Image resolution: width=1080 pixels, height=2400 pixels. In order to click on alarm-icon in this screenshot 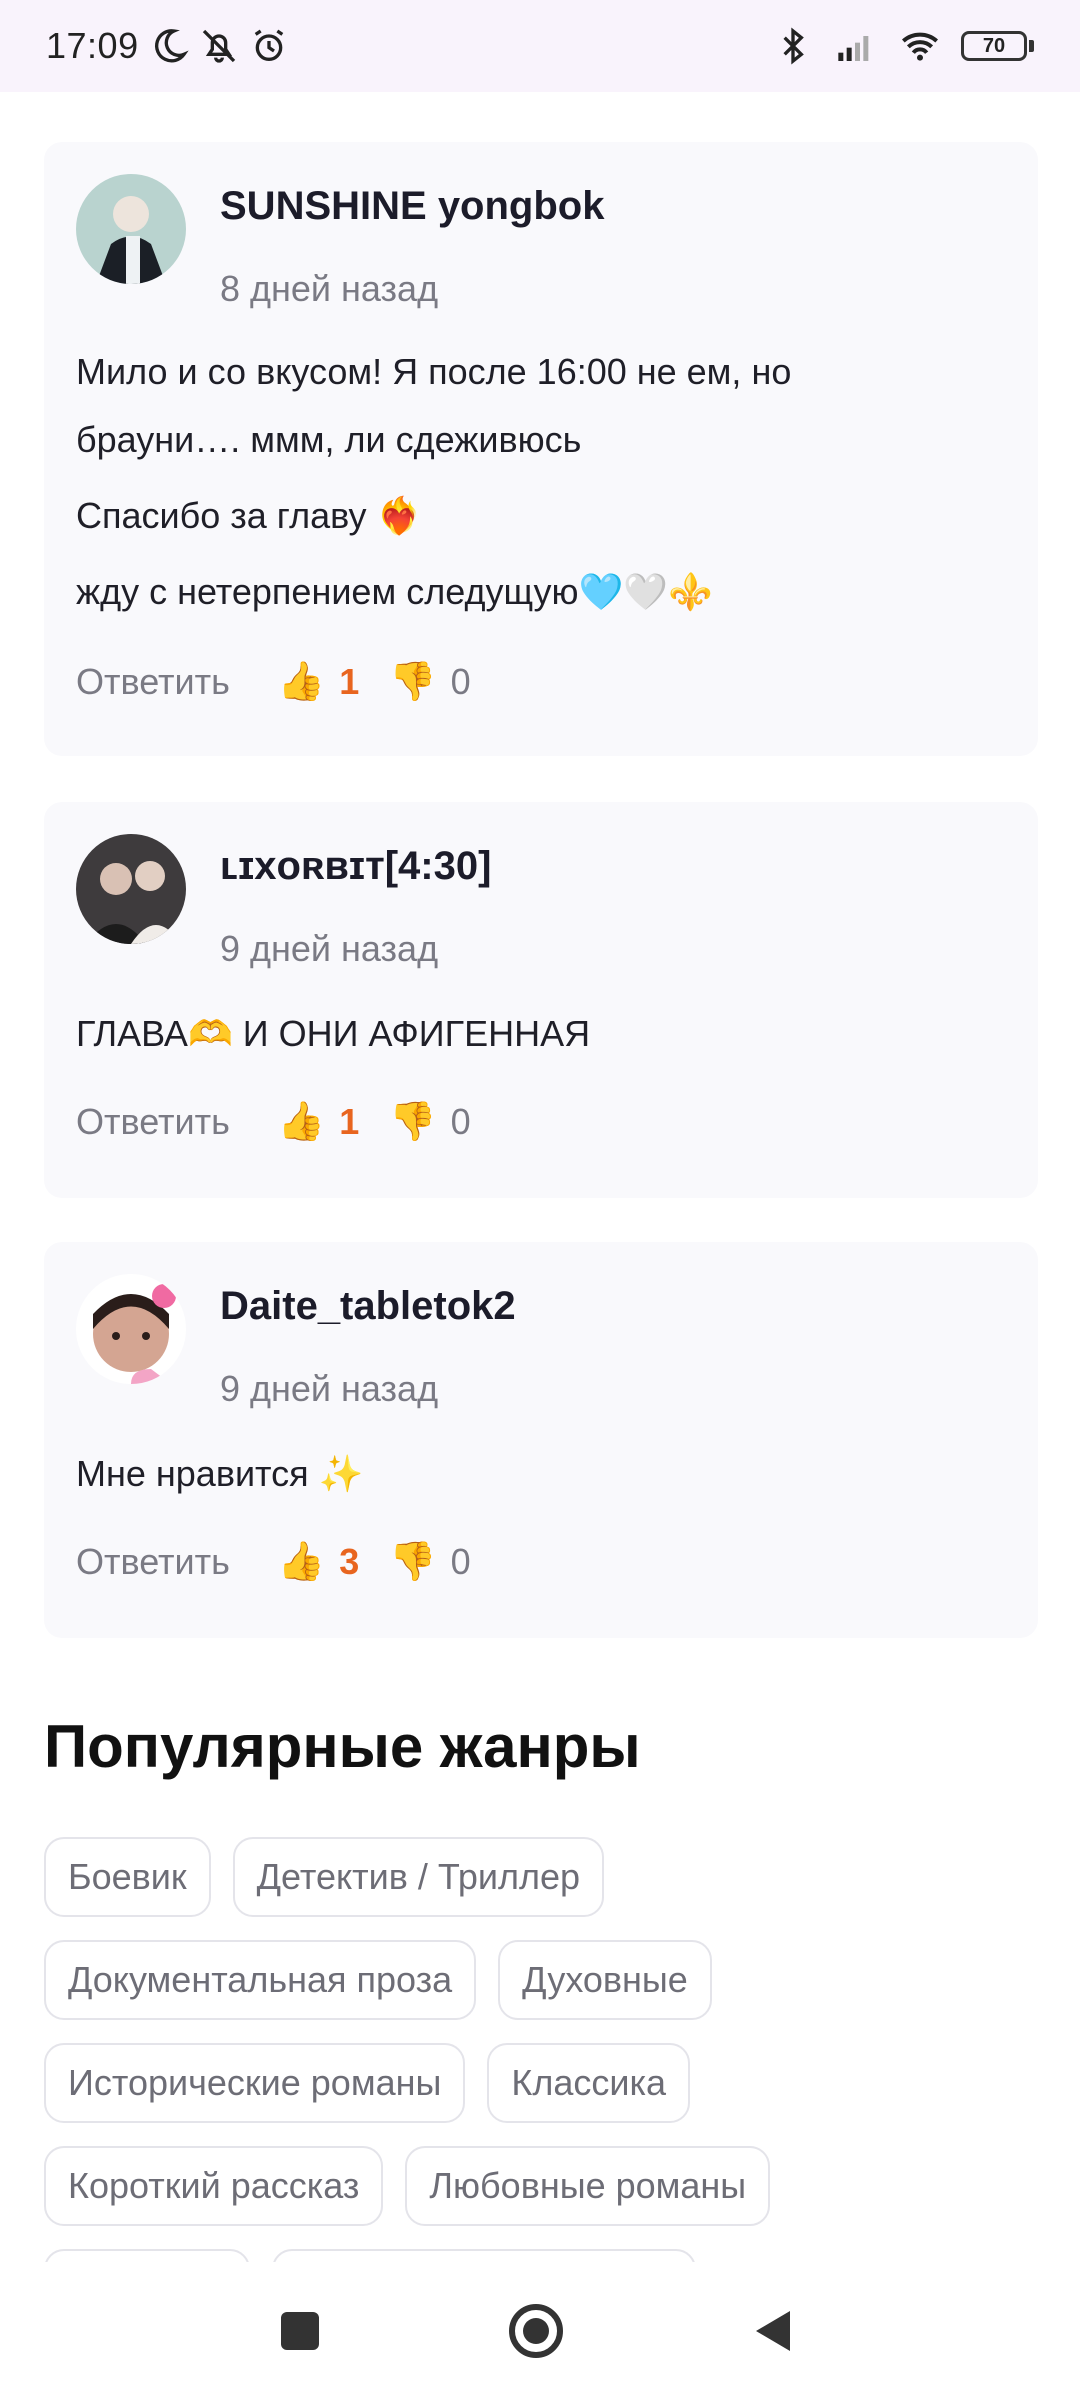, I will do `click(268, 45)`.